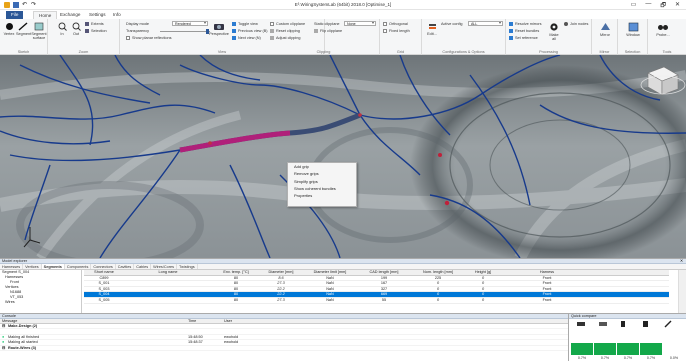 The image size is (686, 361). What do you see at coordinates (384, 294) in the screenshot?
I see `cell: 669` at bounding box center [384, 294].